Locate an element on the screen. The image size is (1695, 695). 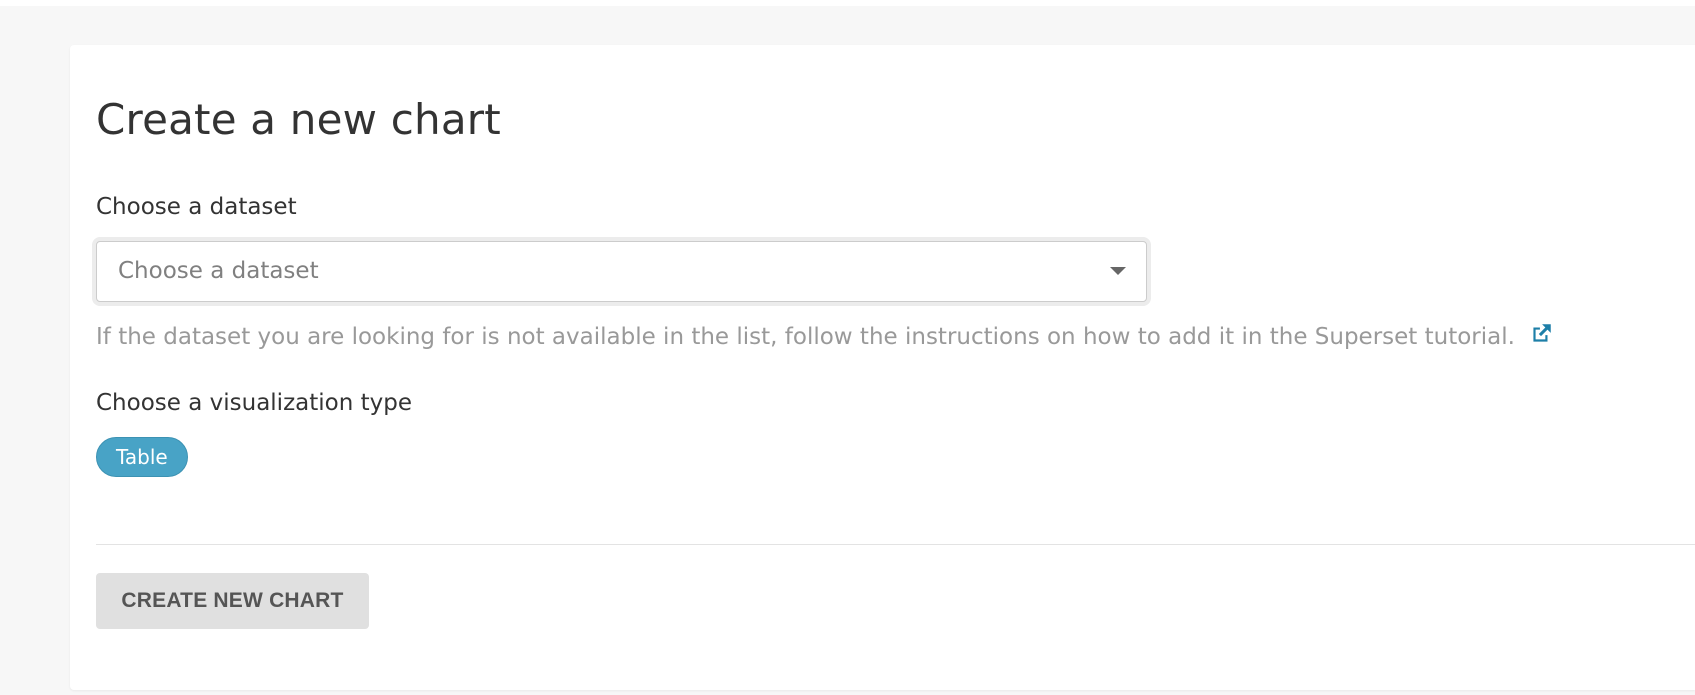
visualization-type-table: Table is located at coordinates (142, 457).